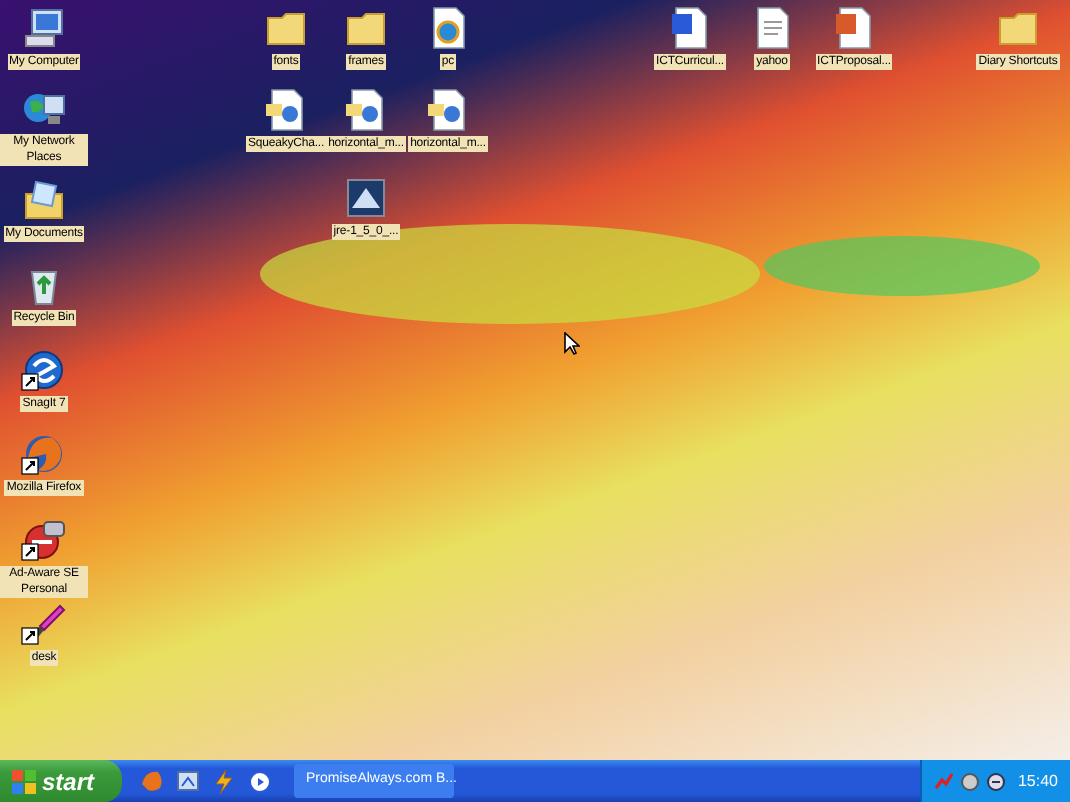  Describe the element at coordinates (260, 781) in the screenshot. I see `play-icon` at that location.